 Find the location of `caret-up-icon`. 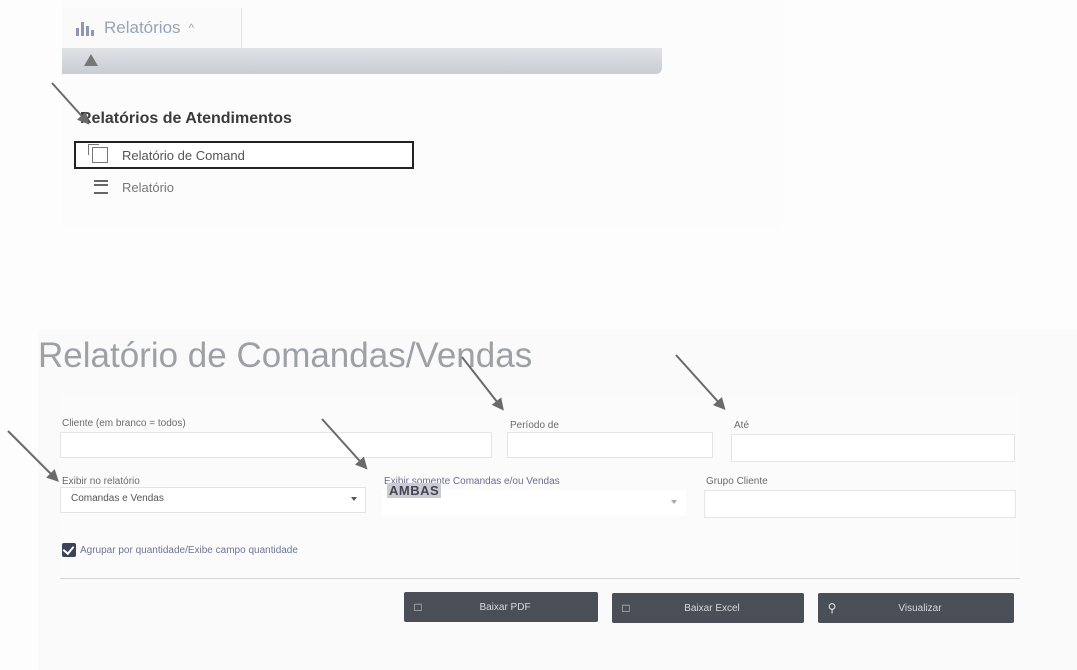

caret-up-icon is located at coordinates (91, 60).